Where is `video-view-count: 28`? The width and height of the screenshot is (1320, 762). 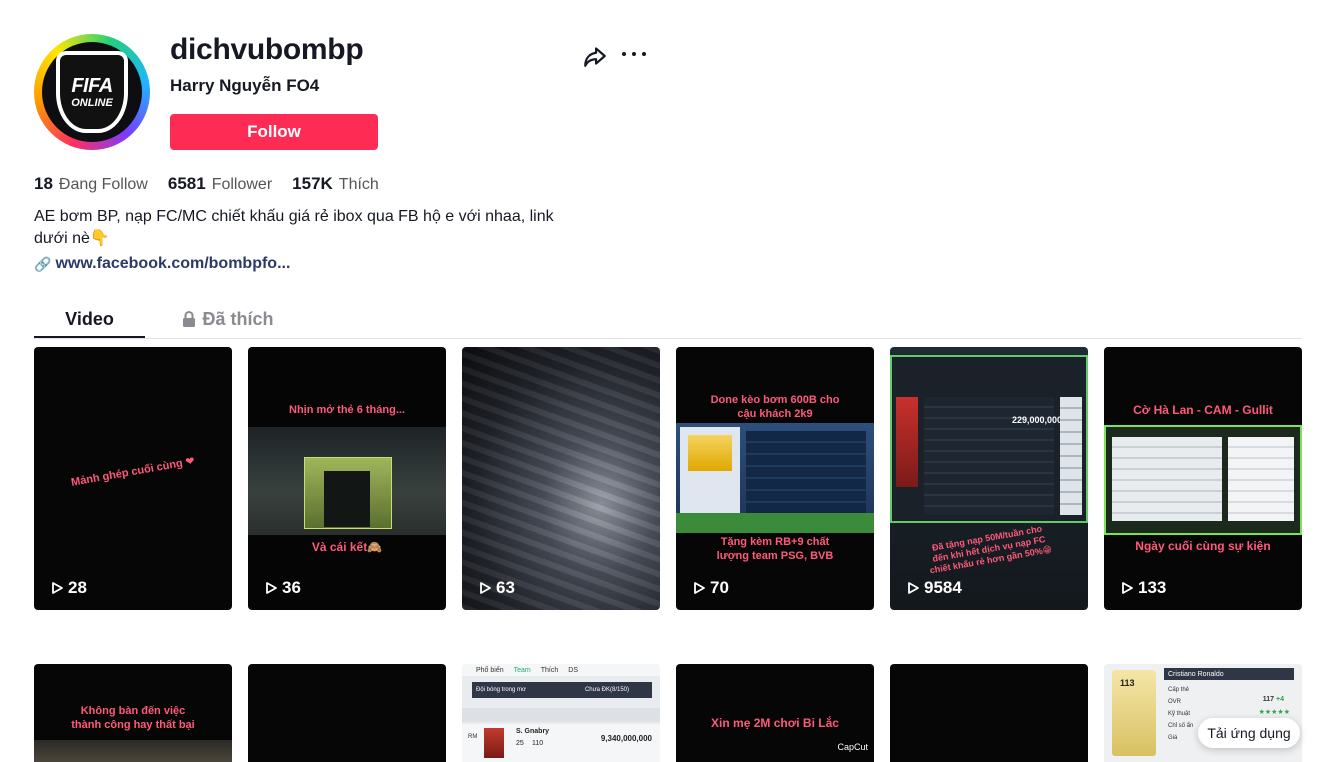 video-view-count: 28 is located at coordinates (77, 587).